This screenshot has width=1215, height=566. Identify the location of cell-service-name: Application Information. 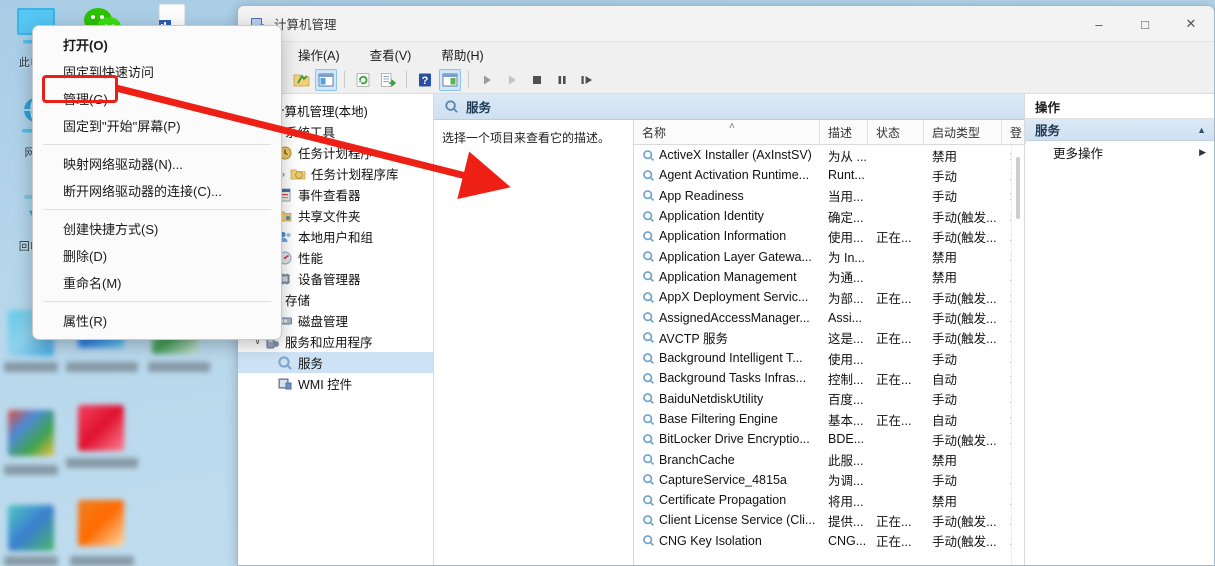
(727, 236).